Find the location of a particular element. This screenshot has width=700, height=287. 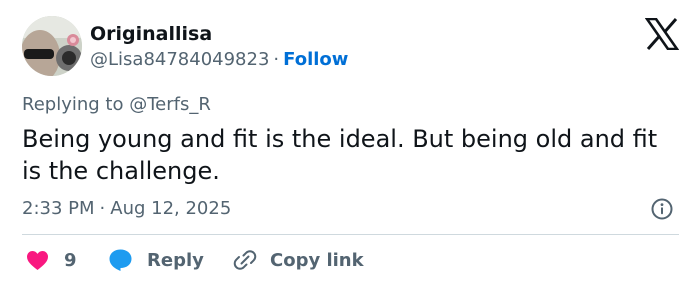

follow-button: Follow is located at coordinates (315, 59).